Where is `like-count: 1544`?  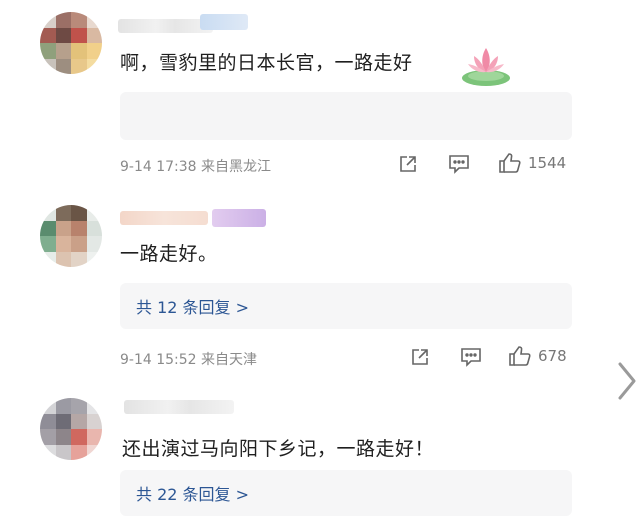 like-count: 1544 is located at coordinates (547, 163).